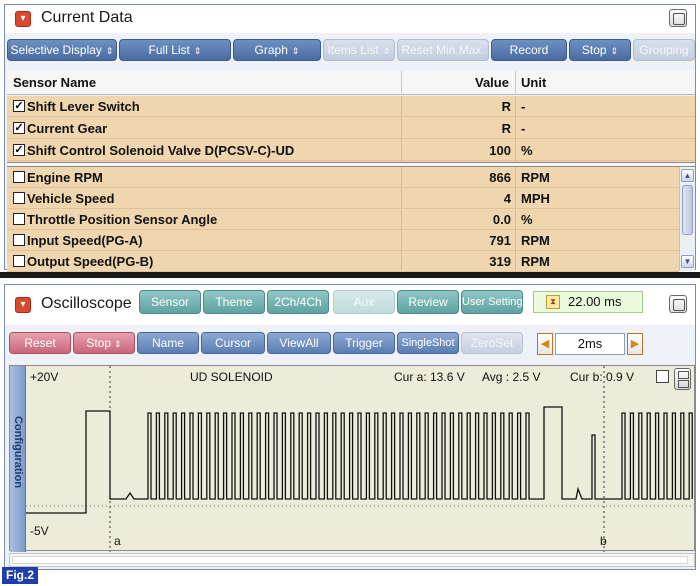  What do you see at coordinates (533, 82) in the screenshot?
I see `unit-header: Unit` at bounding box center [533, 82].